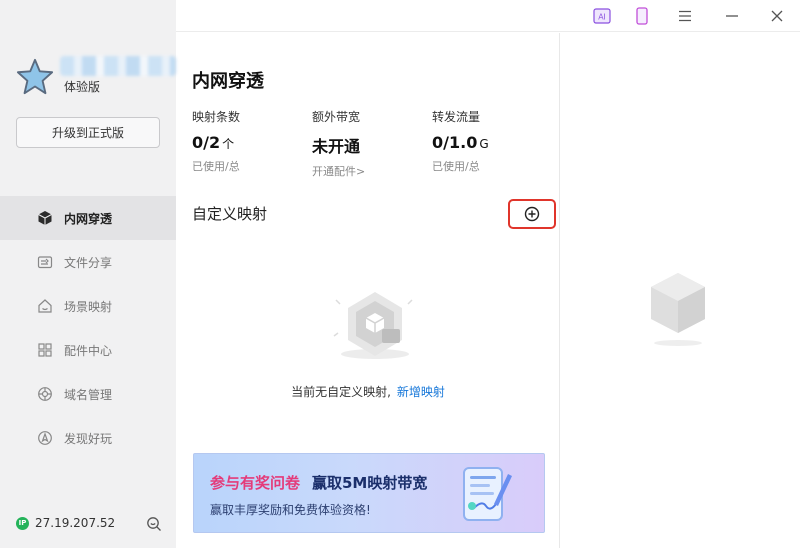 The height and width of the screenshot is (548, 800). What do you see at coordinates (230, 214) in the screenshot?
I see `section-title: 自定义映射` at bounding box center [230, 214].